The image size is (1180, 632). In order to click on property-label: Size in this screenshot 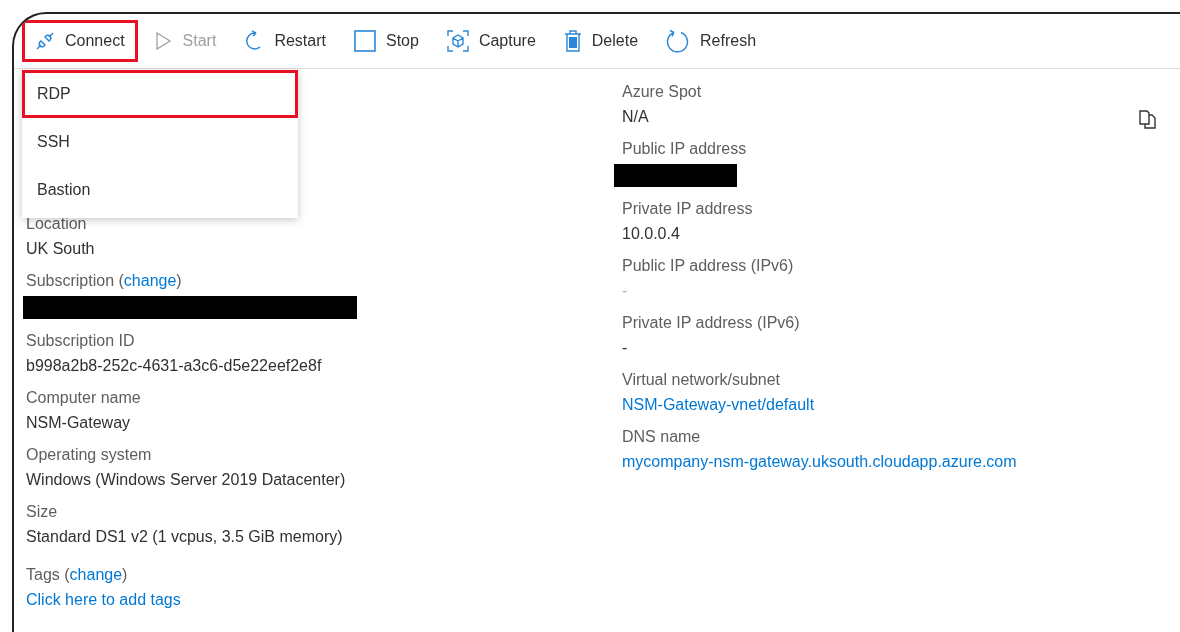, I will do `click(42, 512)`.